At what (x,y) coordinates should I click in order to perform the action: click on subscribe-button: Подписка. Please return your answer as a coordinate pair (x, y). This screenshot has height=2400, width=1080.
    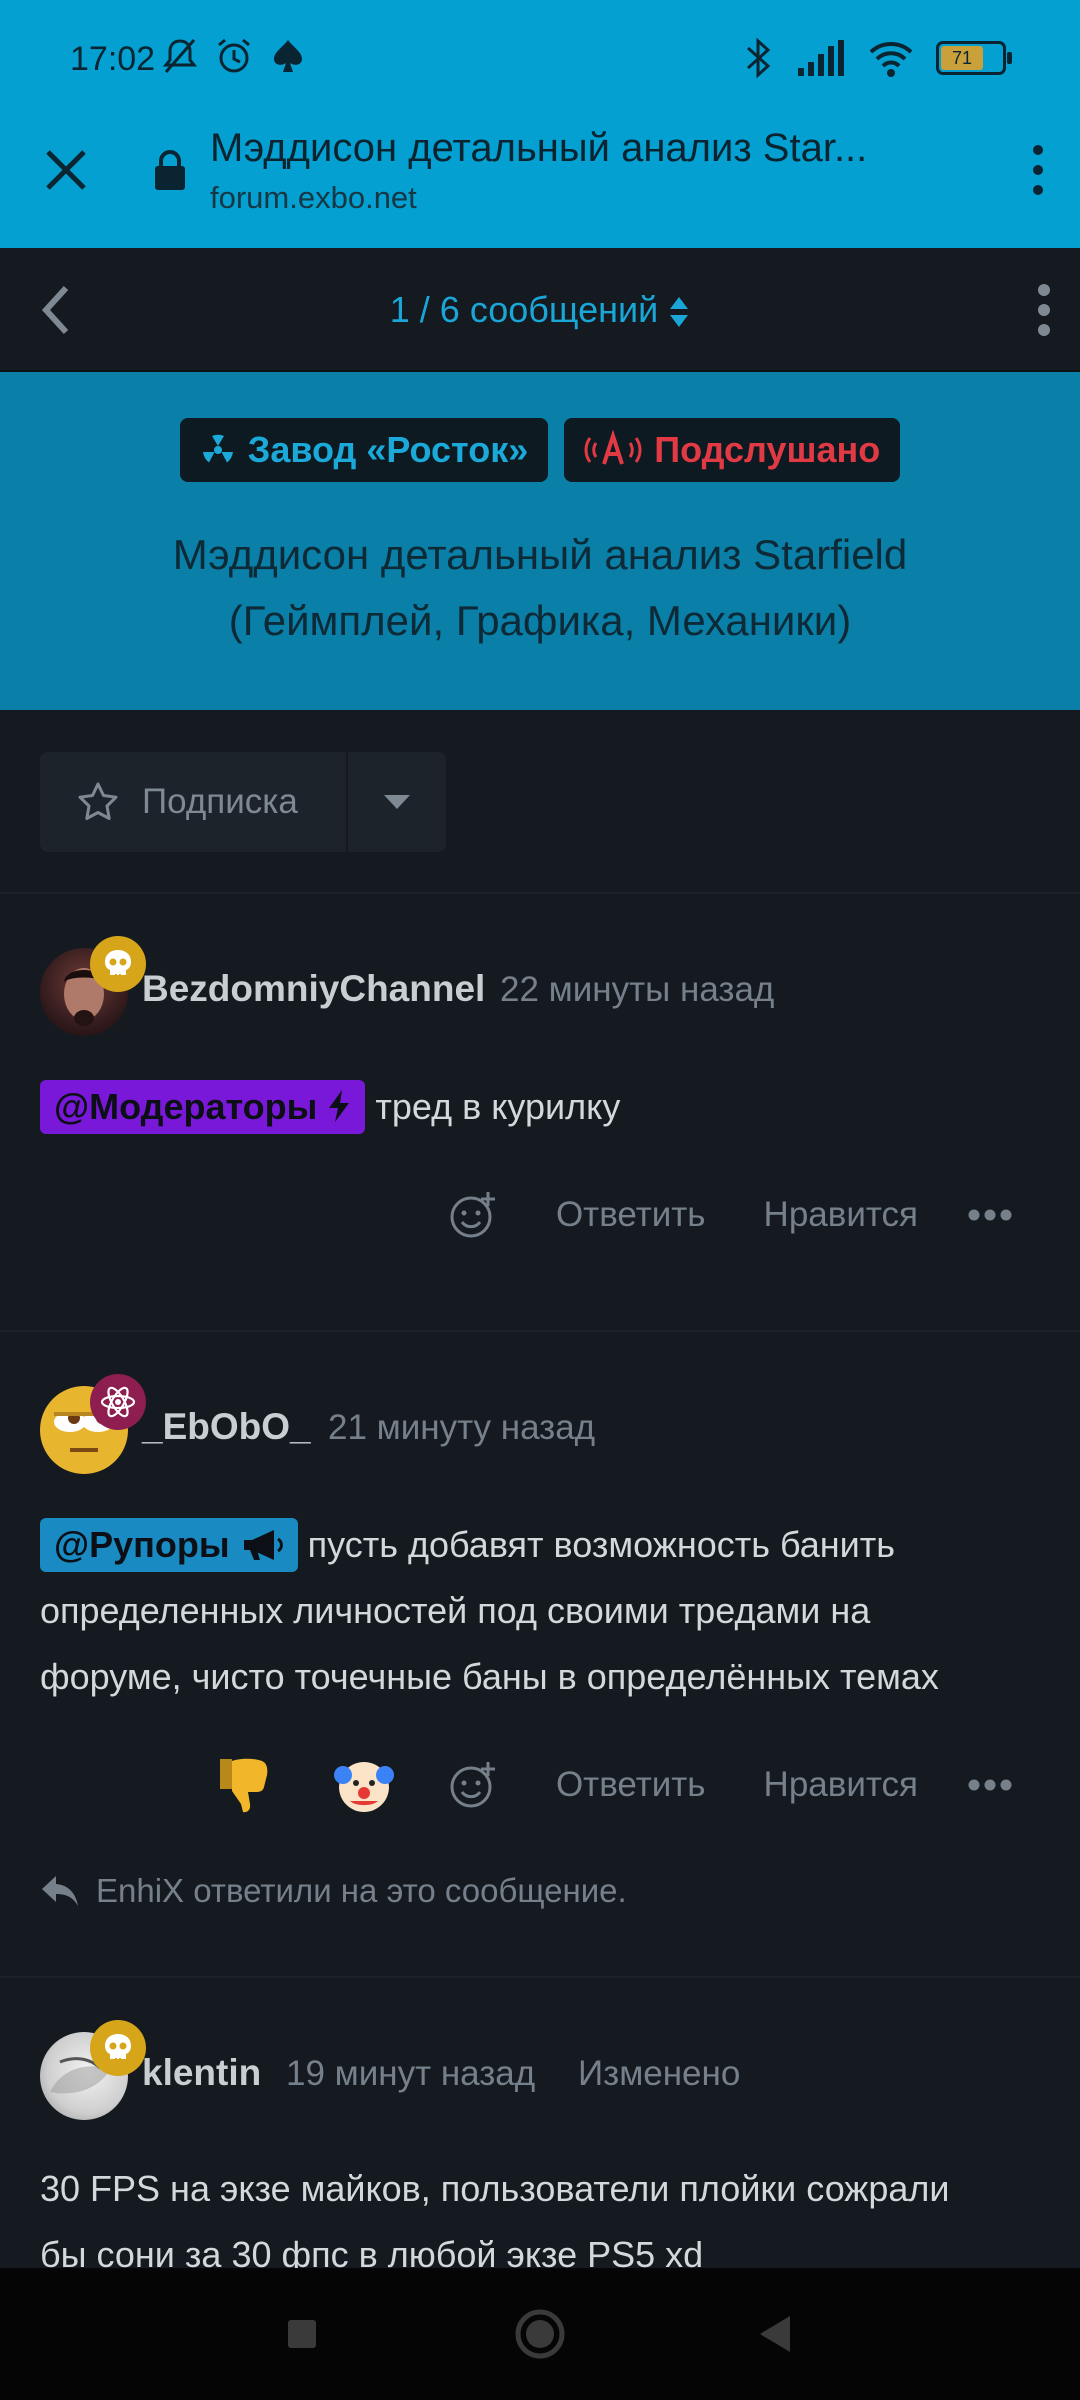
    Looking at the image, I should click on (193, 802).